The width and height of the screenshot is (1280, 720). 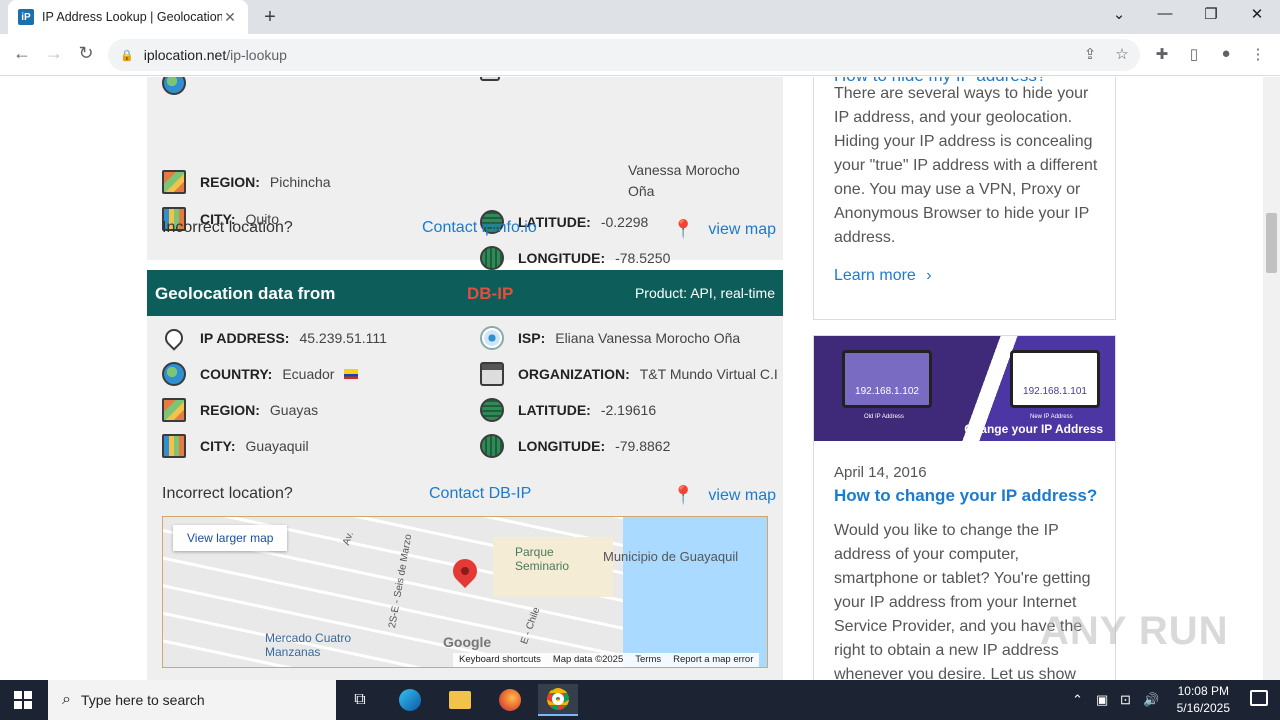 What do you see at coordinates (568, 410) in the screenshot?
I see `latitude-row: LATITUDE: -2.19616` at bounding box center [568, 410].